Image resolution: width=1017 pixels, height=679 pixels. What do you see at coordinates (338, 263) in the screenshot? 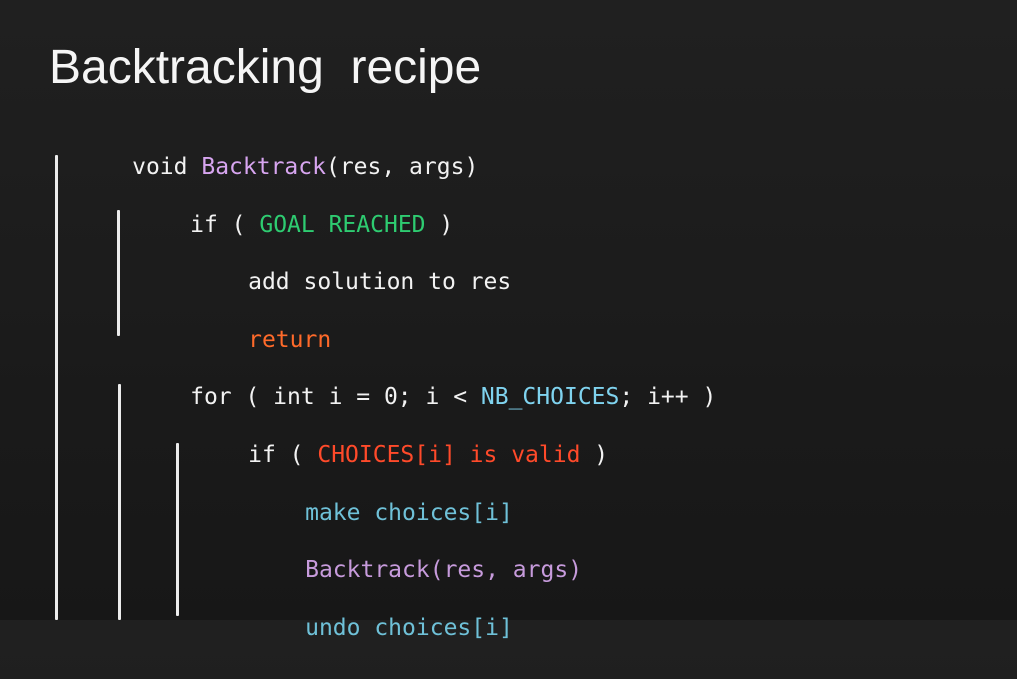
I see `code-line-add-solution: add solution to res` at bounding box center [338, 263].